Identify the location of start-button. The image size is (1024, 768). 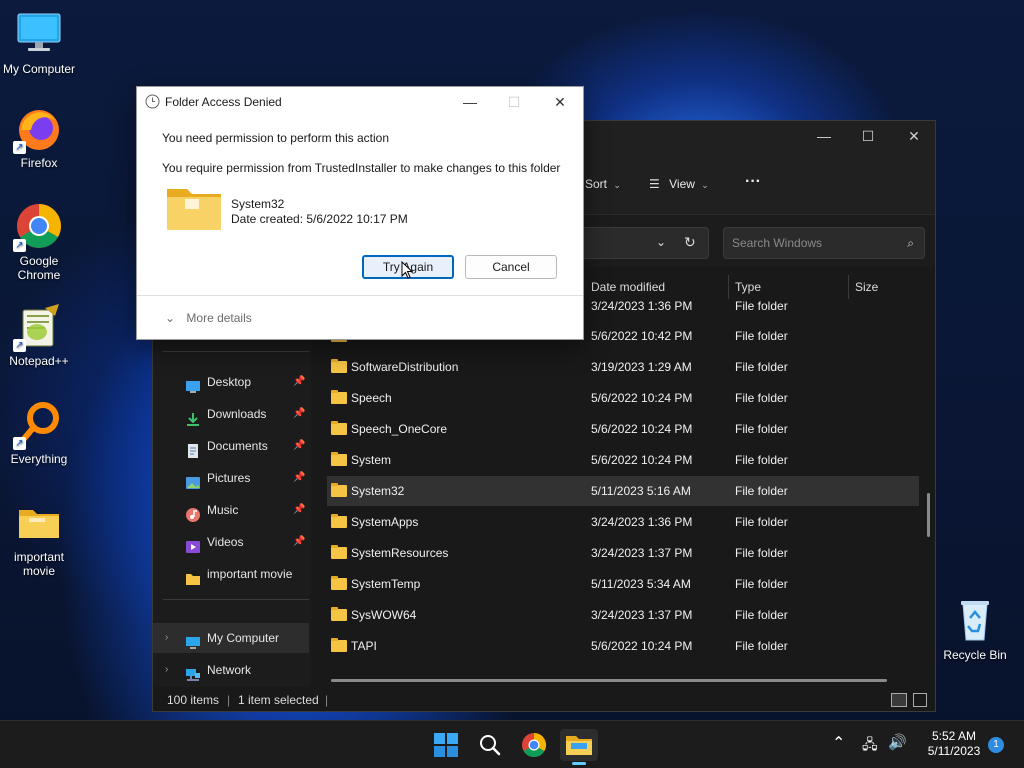
(446, 745).